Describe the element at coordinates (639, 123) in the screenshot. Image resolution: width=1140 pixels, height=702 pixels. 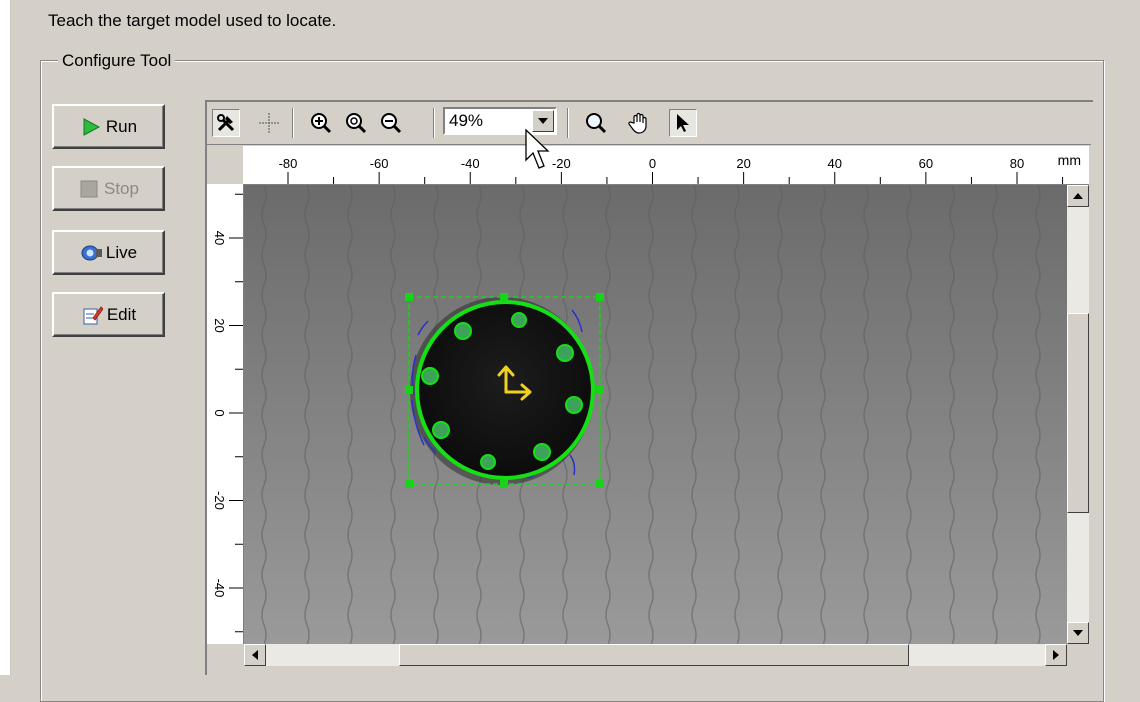
I see `pan-hand-icon` at that location.